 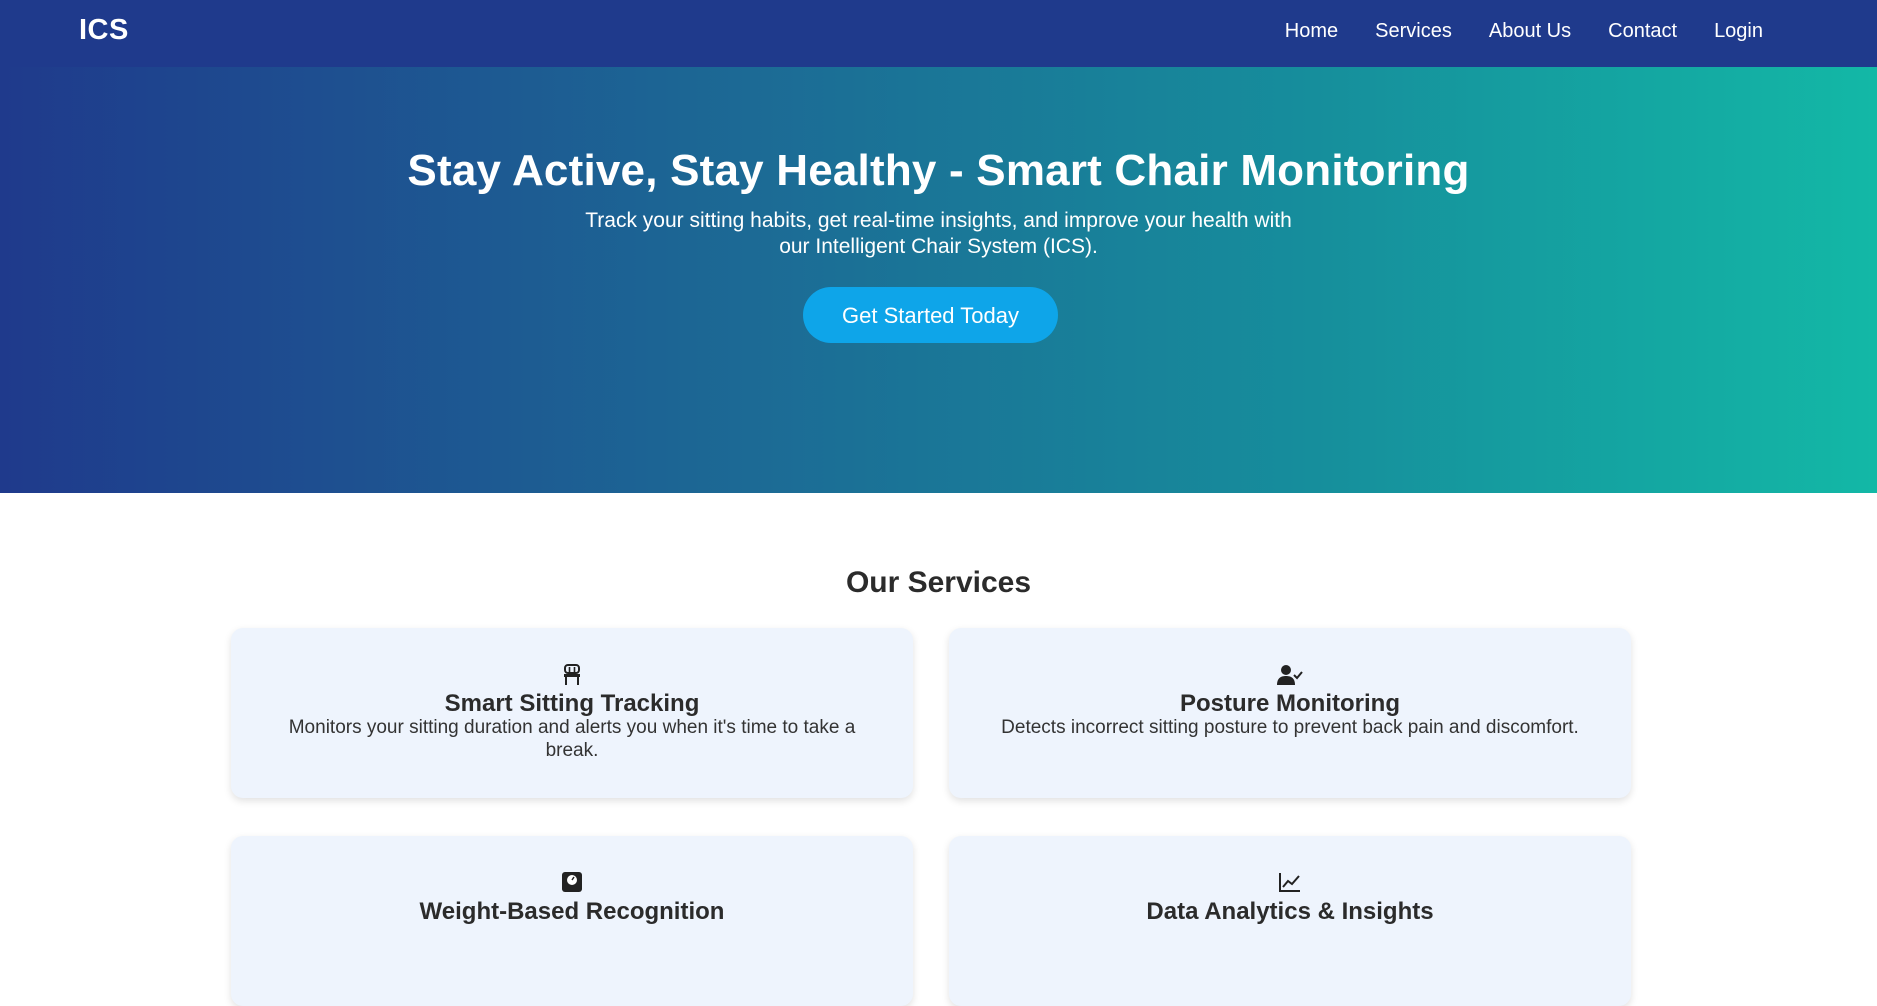 I want to click on user-check-icon, so click(x=1290, y=676).